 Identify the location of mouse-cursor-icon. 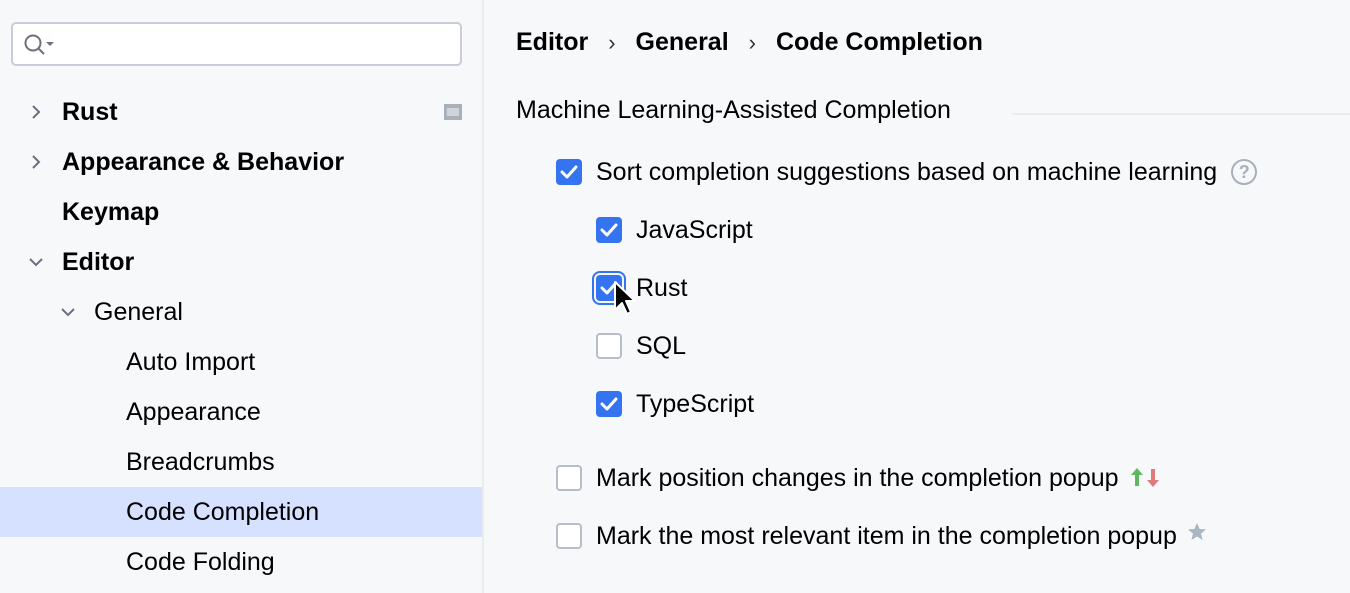
(625, 298).